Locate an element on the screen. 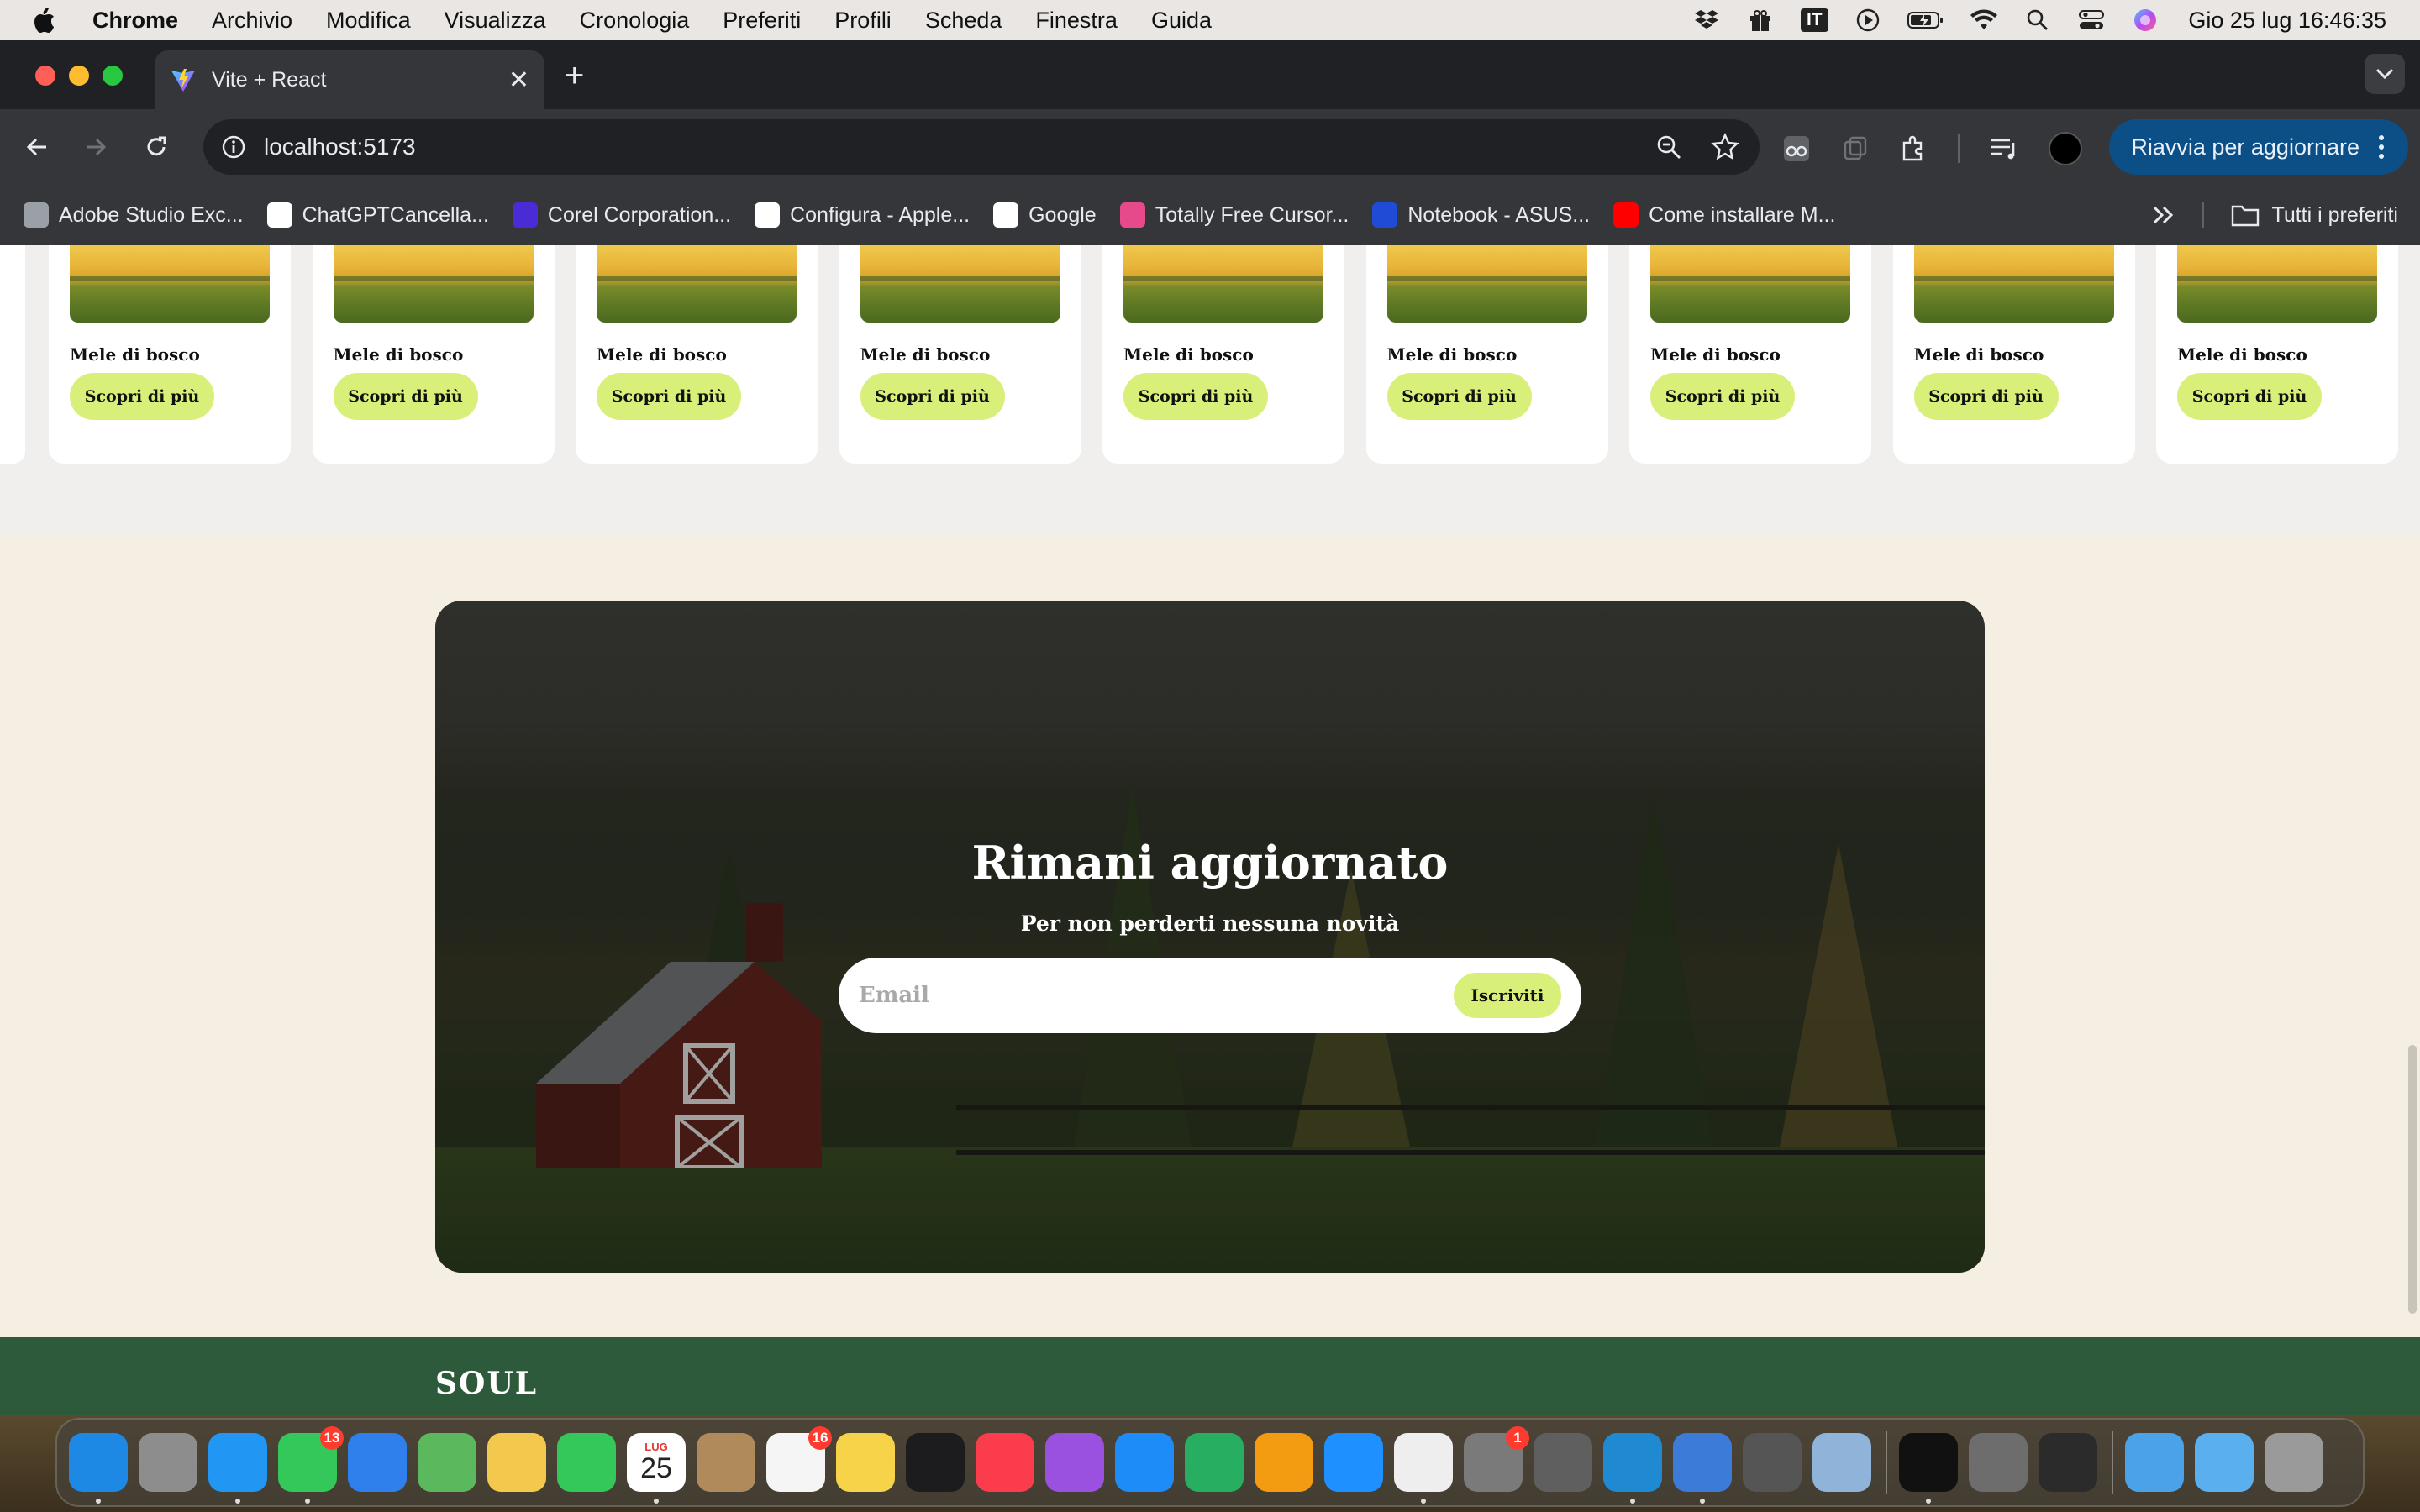 This screenshot has height=1512, width=2420. terminal-icon is located at coordinates (1928, 1468).